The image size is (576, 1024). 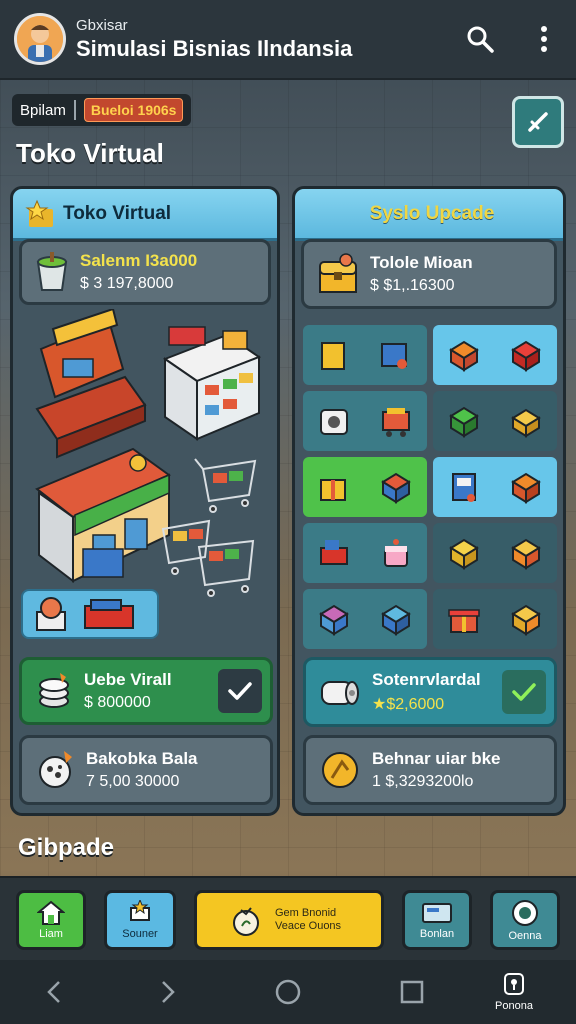 I want to click on gift-box-icon, so click(x=333, y=490).